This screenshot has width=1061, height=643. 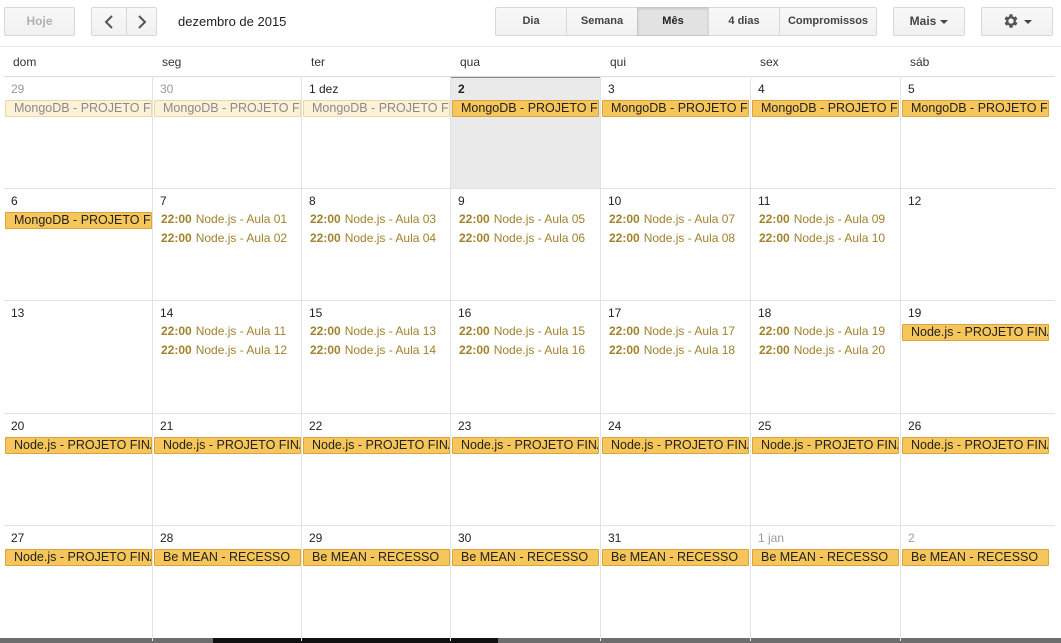 What do you see at coordinates (602, 21) in the screenshot?
I see `view-week-button: Semana` at bounding box center [602, 21].